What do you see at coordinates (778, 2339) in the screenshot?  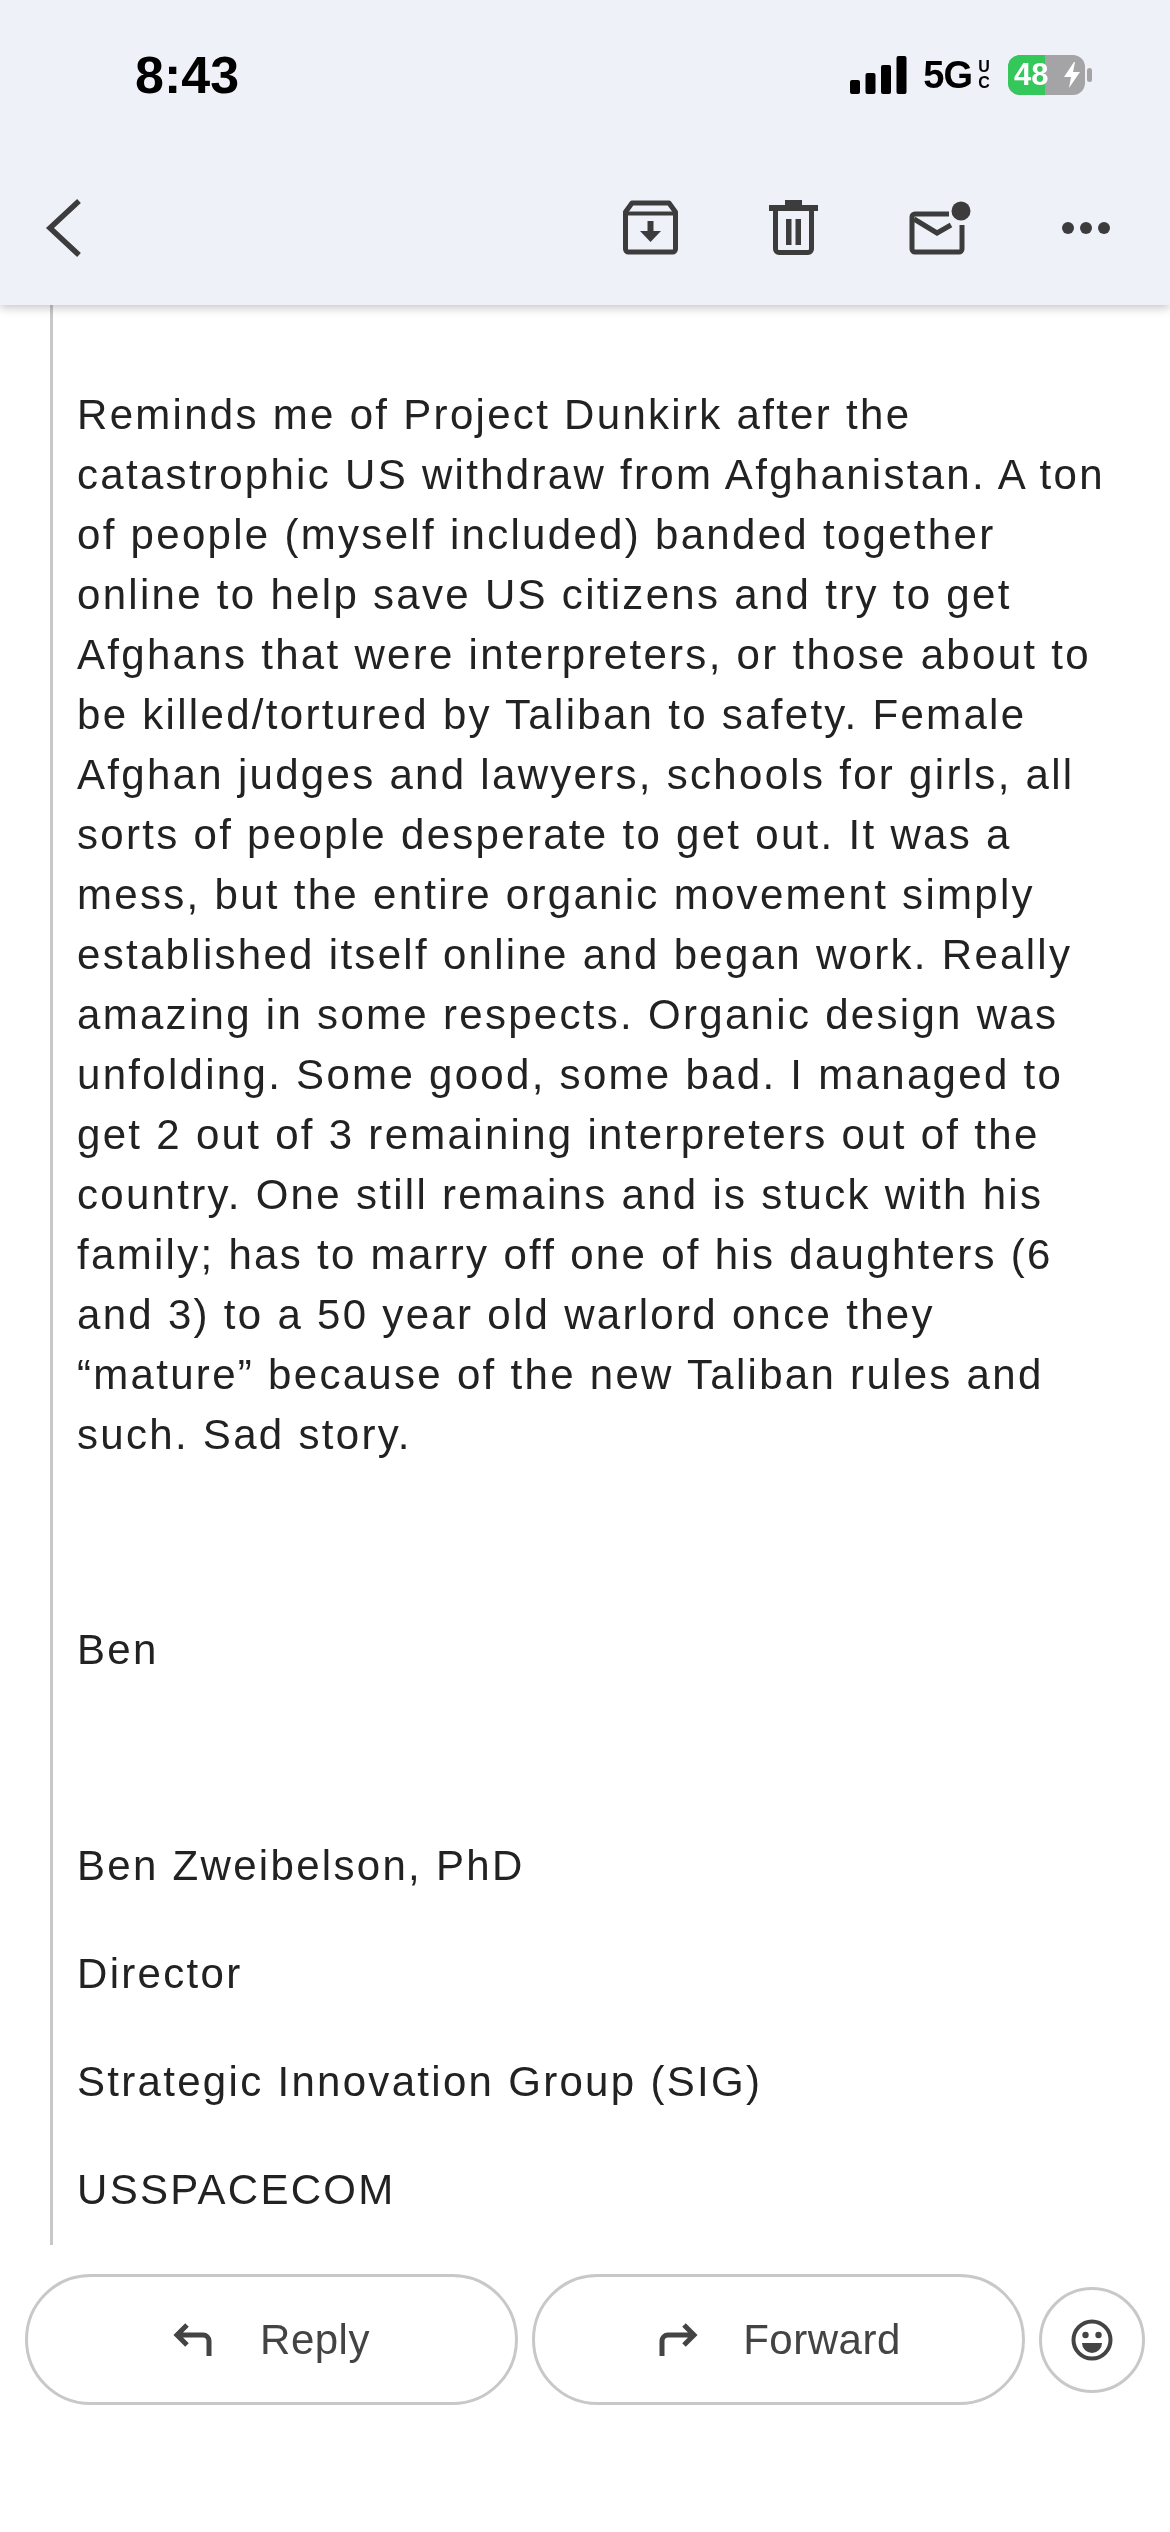 I see `forward-button: Forward` at bounding box center [778, 2339].